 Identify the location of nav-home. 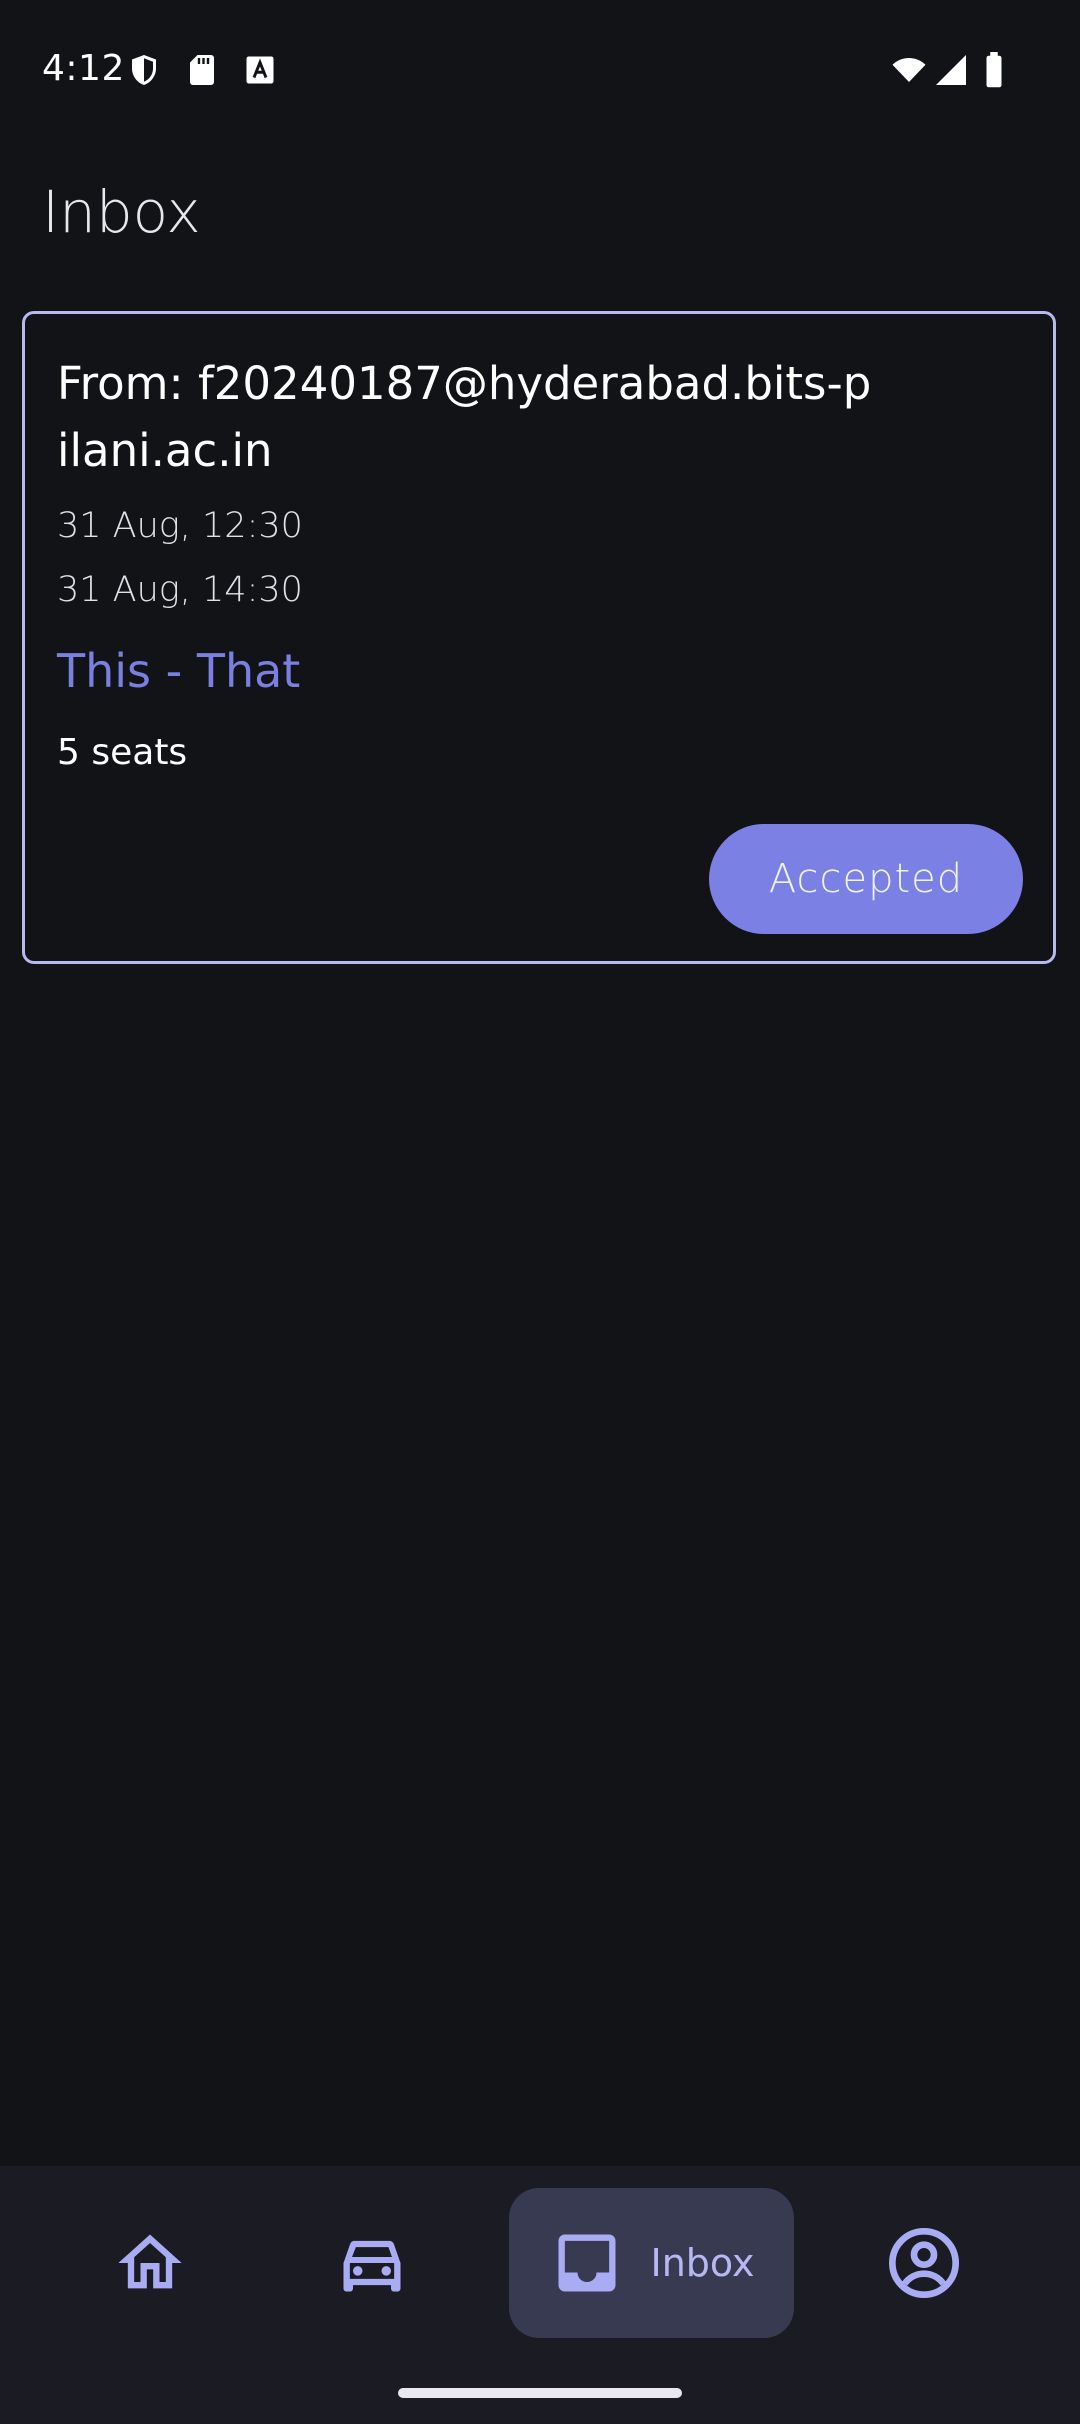
(150, 2263).